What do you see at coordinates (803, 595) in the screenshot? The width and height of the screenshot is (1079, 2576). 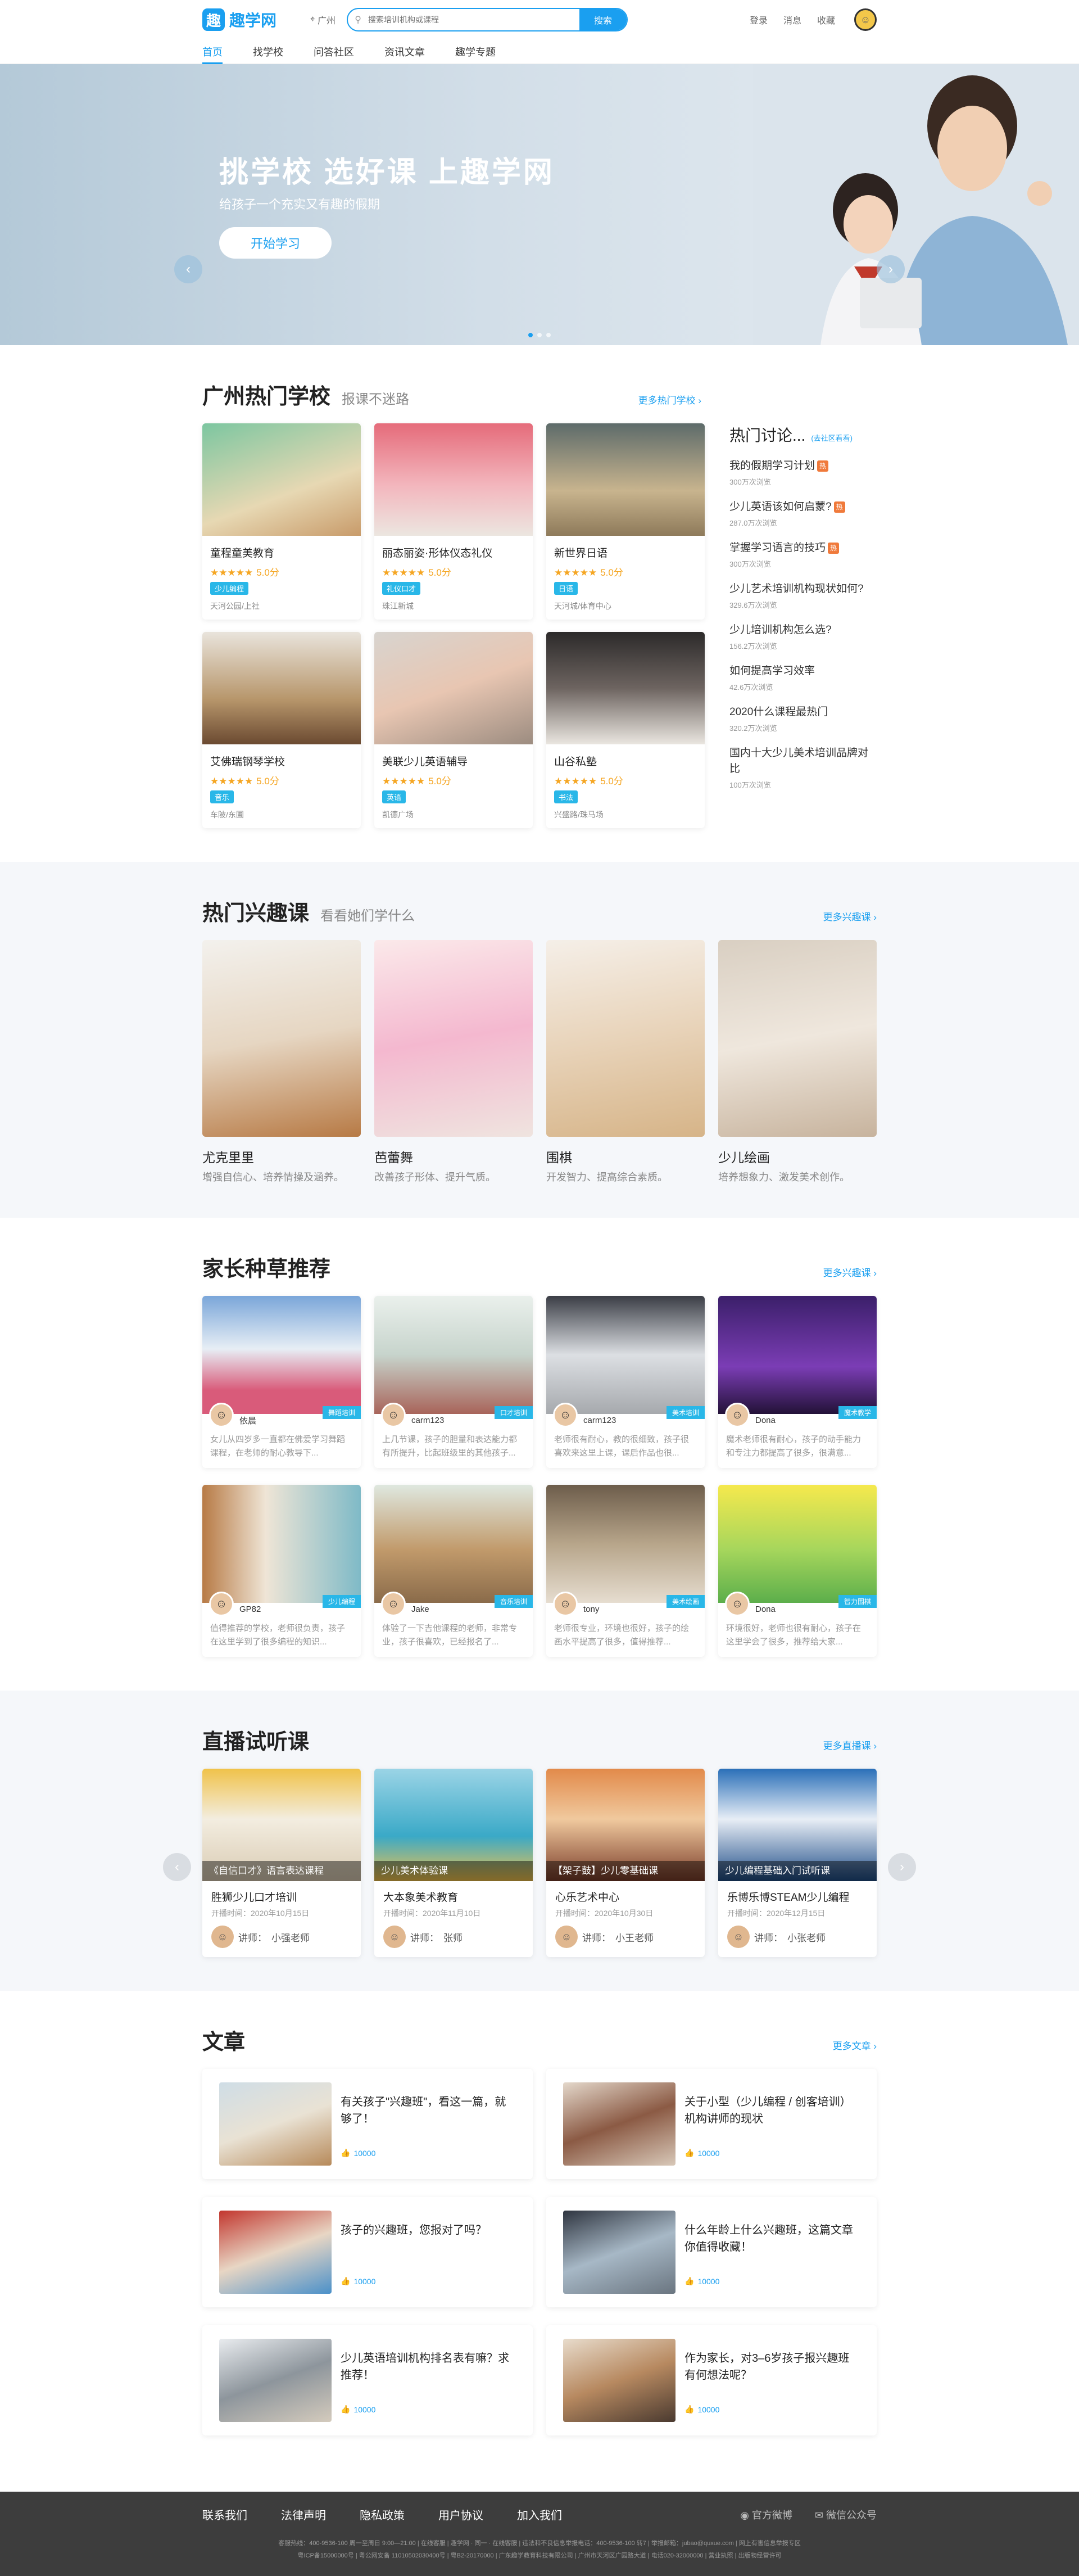 I see `discussion-item: 少儿艺术培训机构现状如何? 329.6万次浏览` at bounding box center [803, 595].